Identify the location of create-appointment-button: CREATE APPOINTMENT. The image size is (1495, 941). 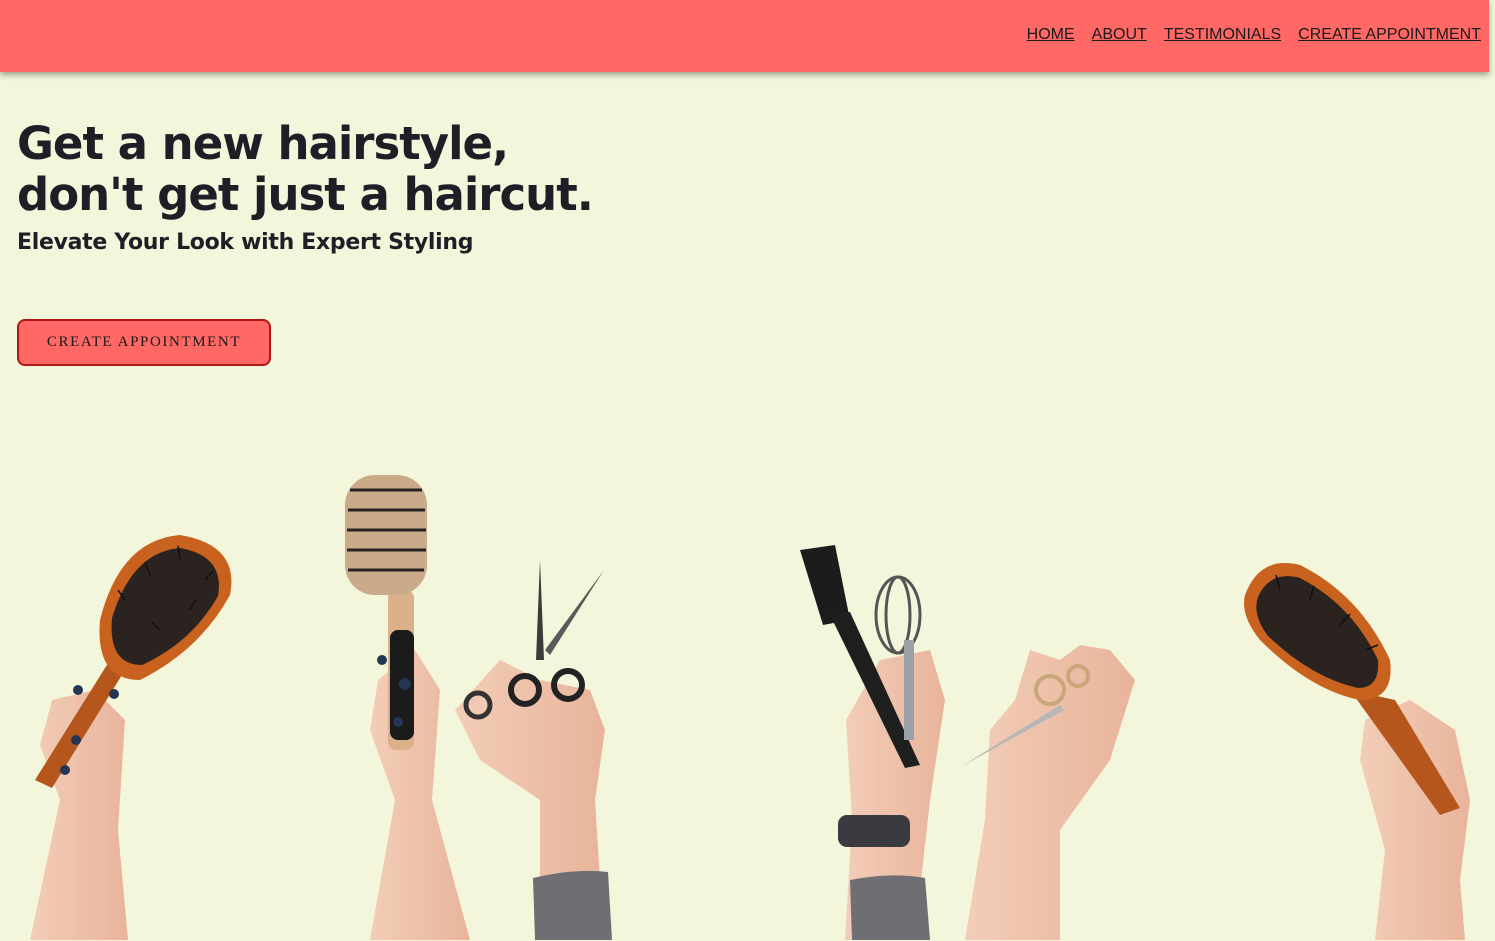
(144, 342).